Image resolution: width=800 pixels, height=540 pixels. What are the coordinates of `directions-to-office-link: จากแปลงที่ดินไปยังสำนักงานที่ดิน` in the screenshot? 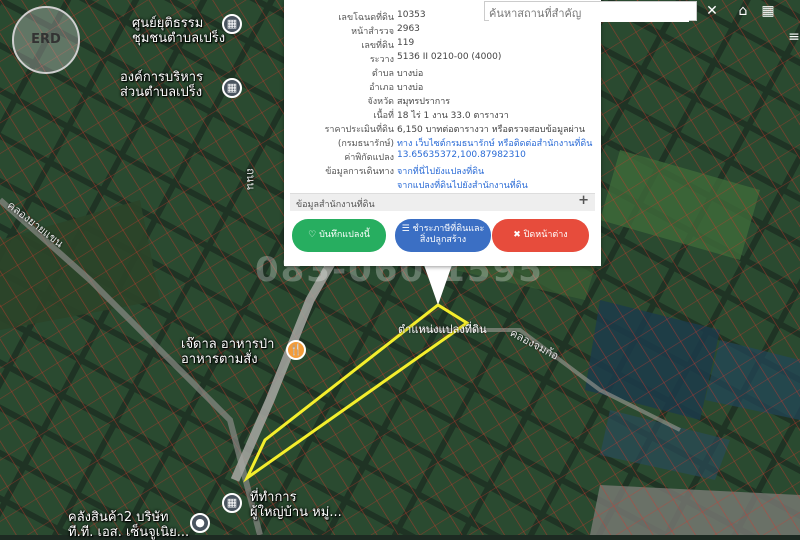 It's located at (462, 185).